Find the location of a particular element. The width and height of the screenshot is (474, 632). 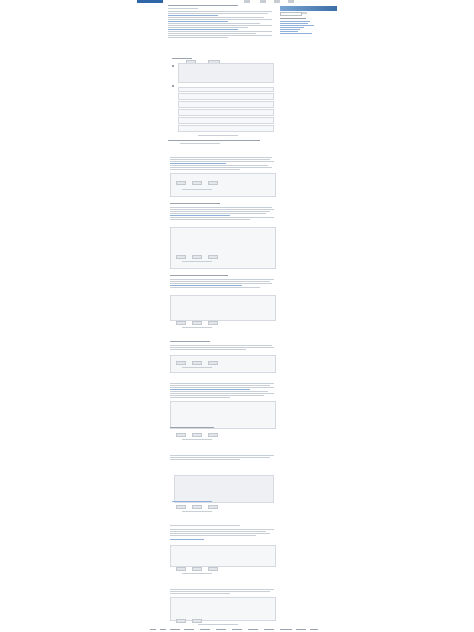

thread-meta is located at coordinates (183, 8).